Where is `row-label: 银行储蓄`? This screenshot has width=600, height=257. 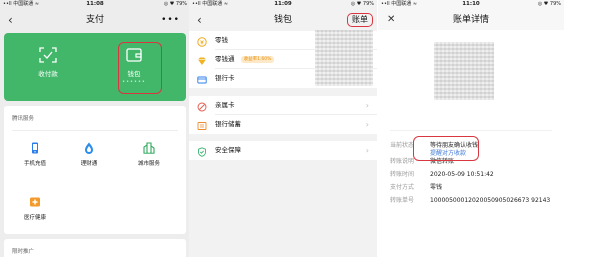 row-label: 银行储蓄 is located at coordinates (228, 124).